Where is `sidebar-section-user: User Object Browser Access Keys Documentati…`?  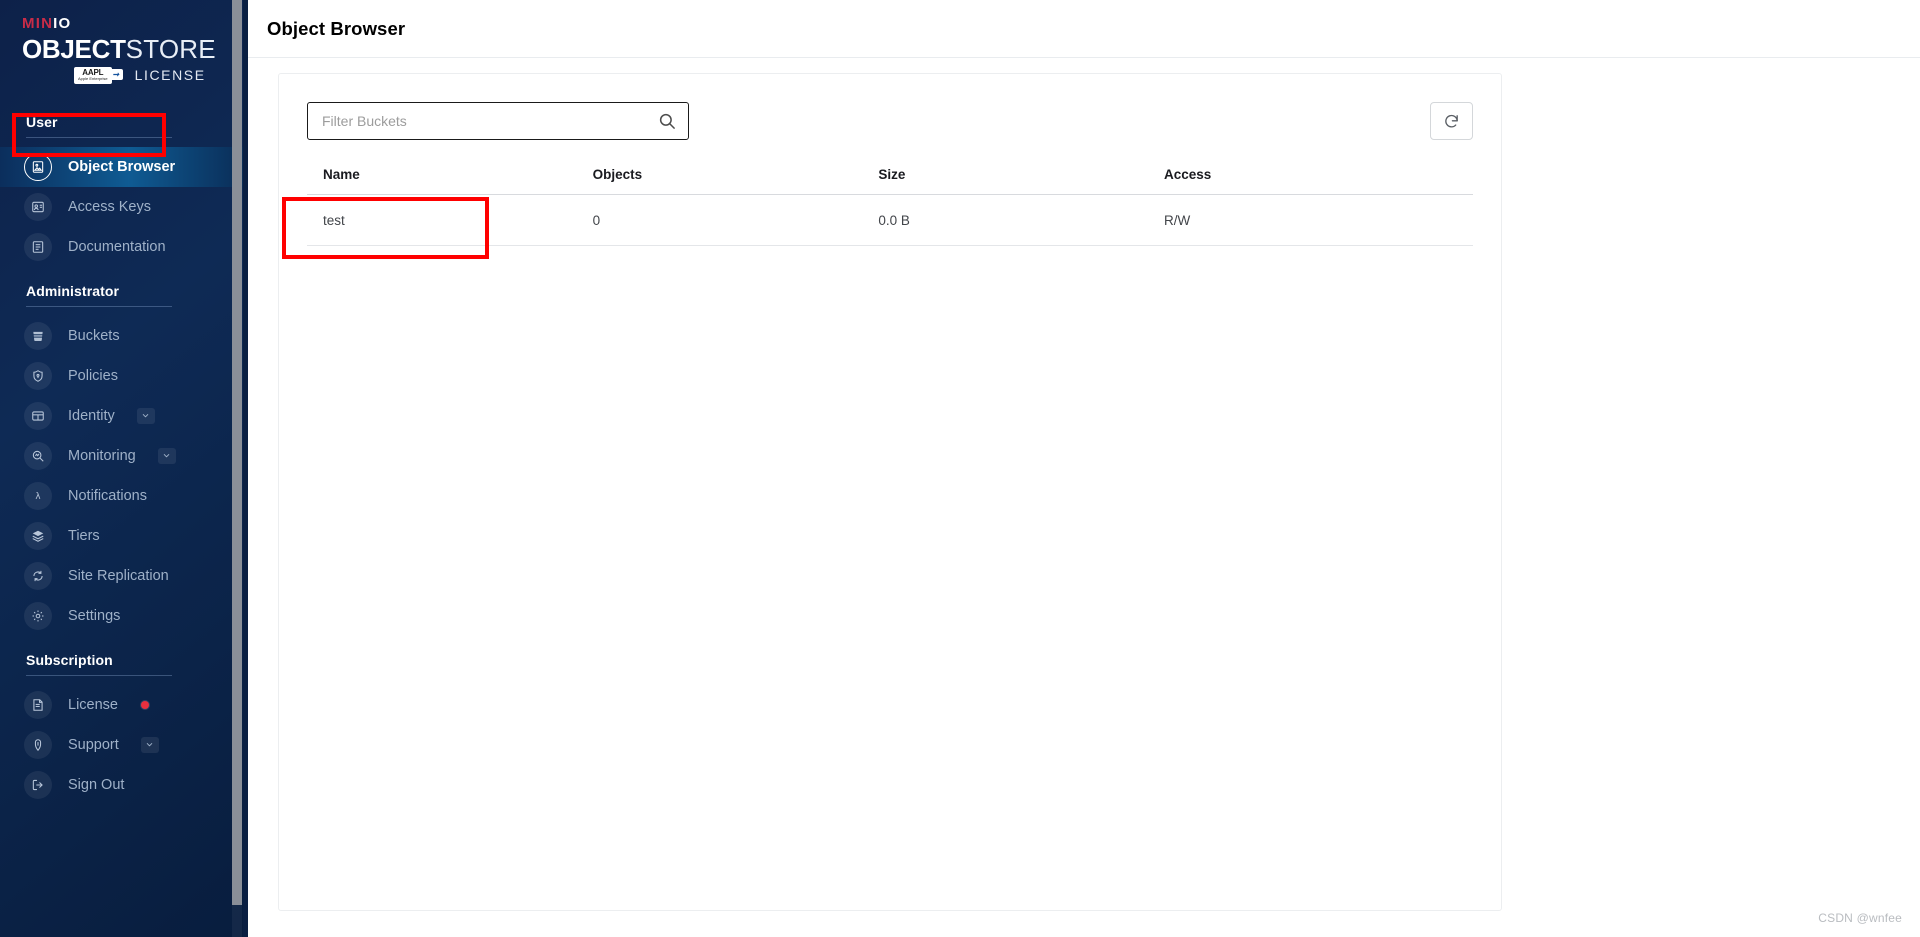
sidebar-section-user: User Object Browser Access Keys Documentati… is located at coordinates (124, 190).